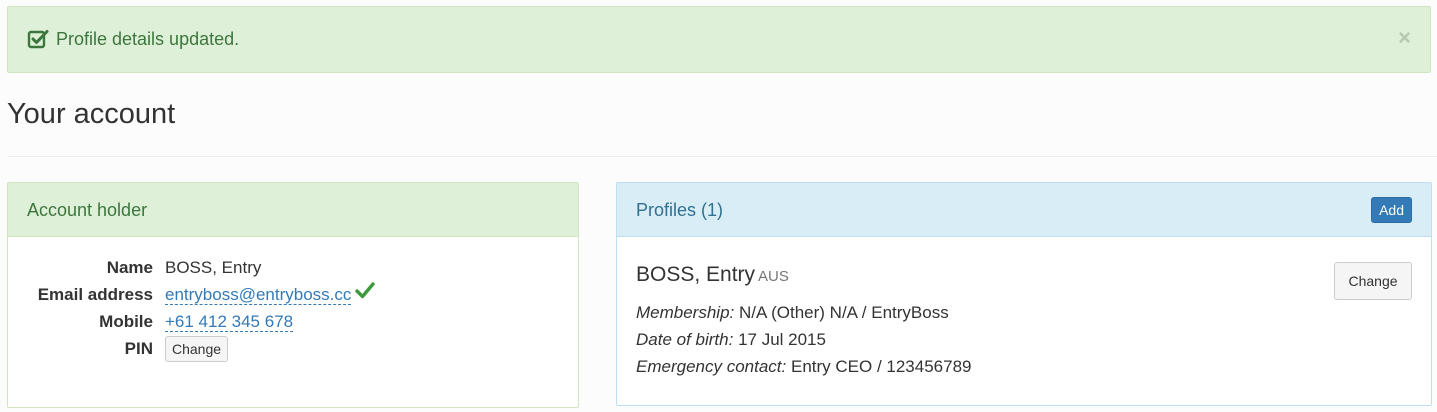  I want to click on dob-value: 17 Jul 2015, so click(782, 339).